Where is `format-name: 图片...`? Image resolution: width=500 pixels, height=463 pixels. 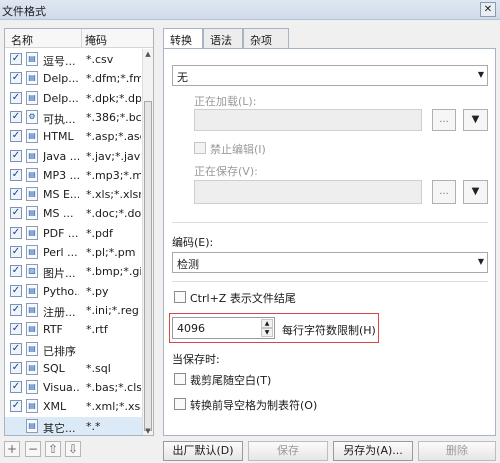 format-name: 图片... is located at coordinates (59, 274).